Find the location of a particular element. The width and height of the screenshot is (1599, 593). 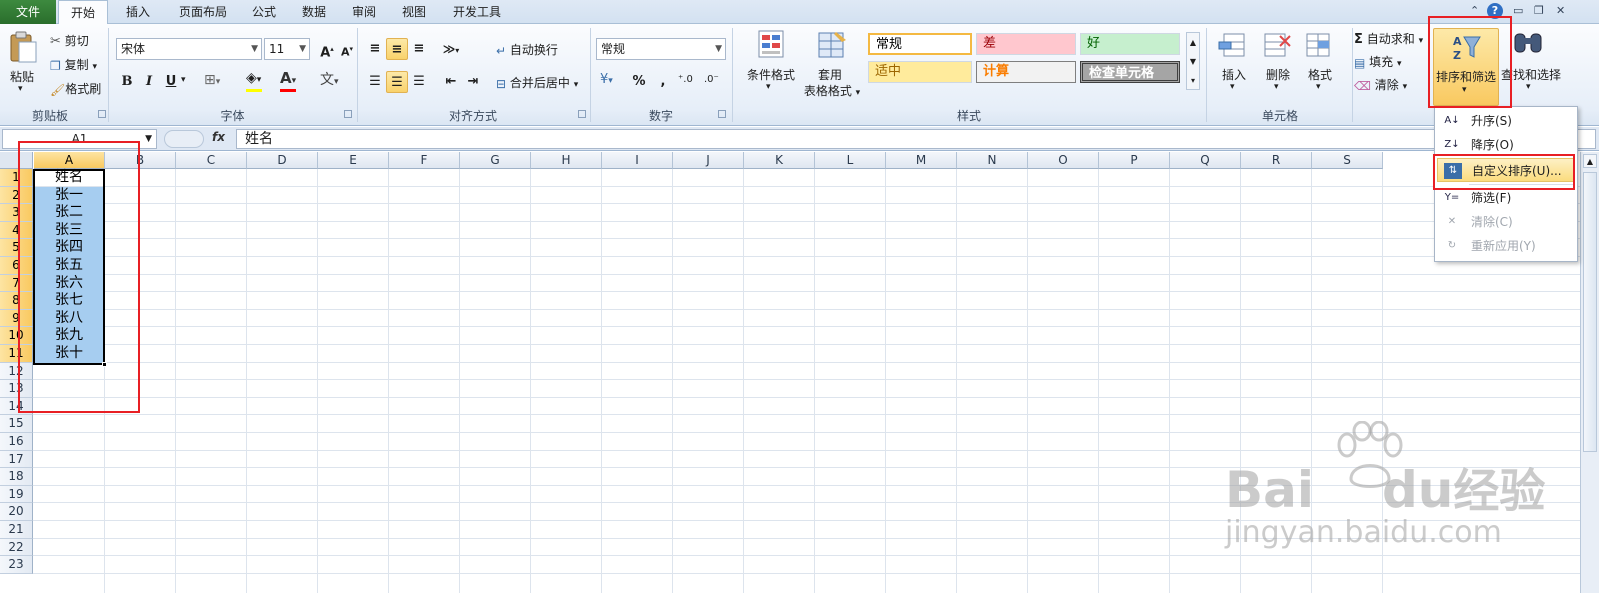

column-header-r: R is located at coordinates (1276, 160).